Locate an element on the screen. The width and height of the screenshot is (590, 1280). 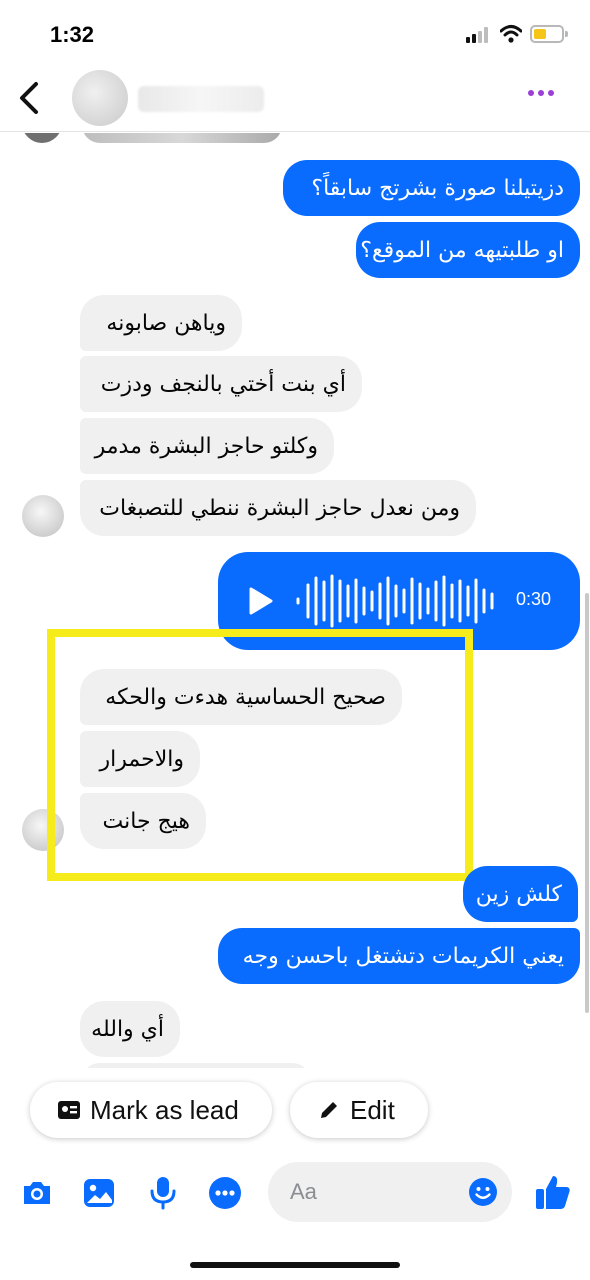
scrollbar is located at coordinates (587, 803).